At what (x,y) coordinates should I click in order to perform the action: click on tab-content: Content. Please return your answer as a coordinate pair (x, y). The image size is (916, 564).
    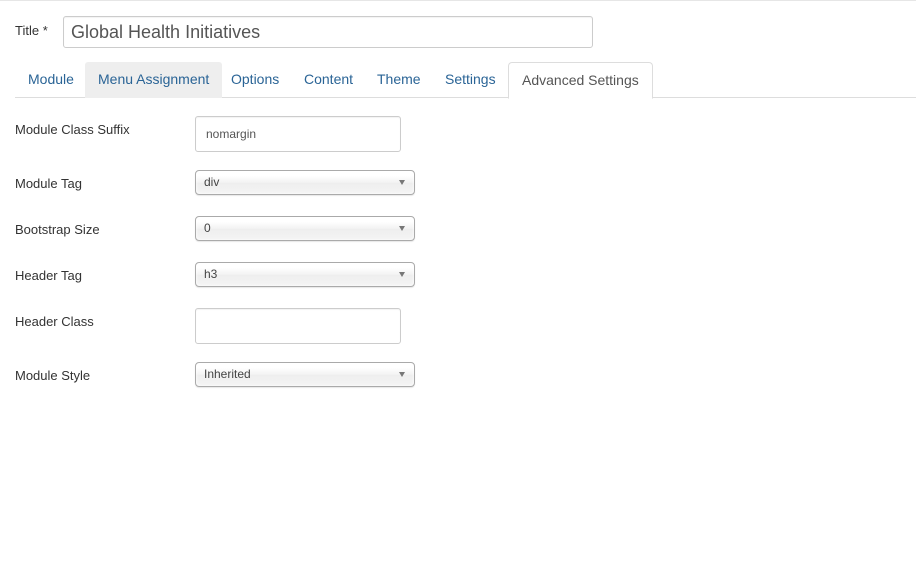
    Looking at the image, I should click on (328, 80).